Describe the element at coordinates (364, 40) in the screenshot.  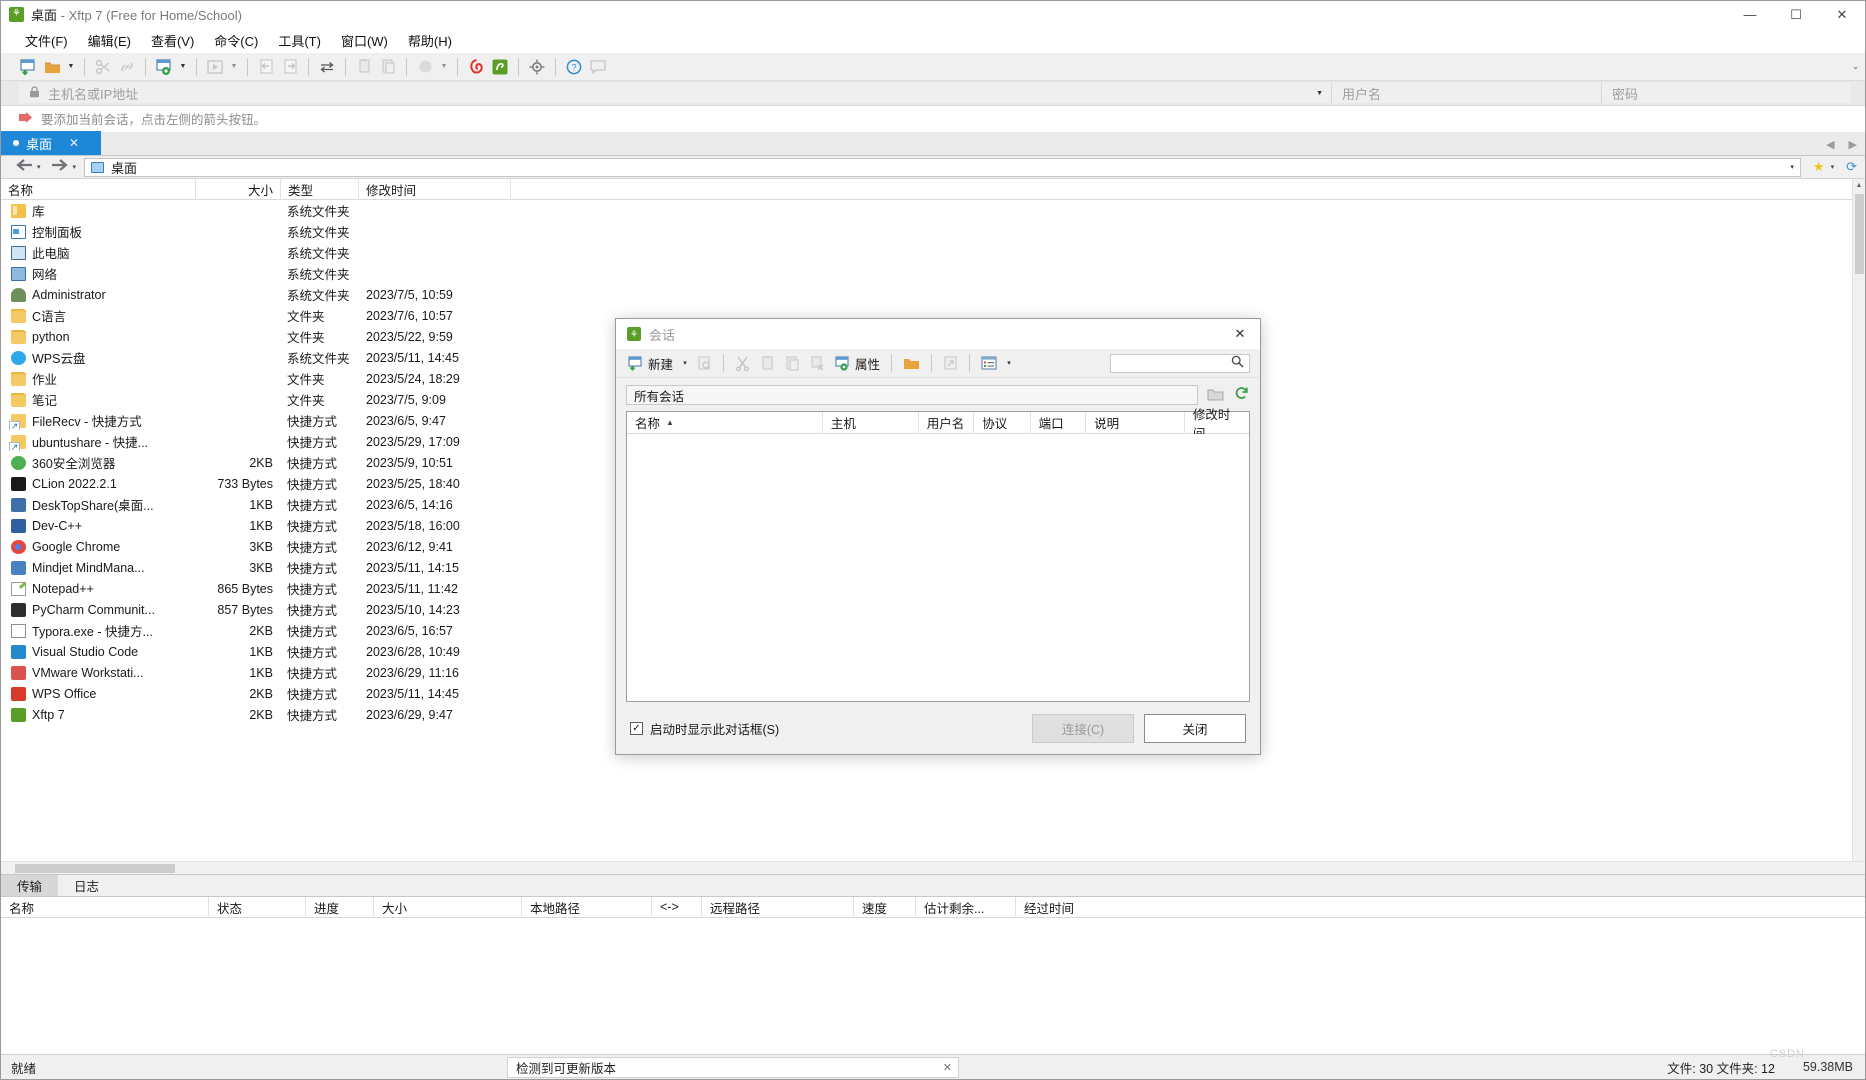
I see `menu-window: 窗口(W)` at that location.